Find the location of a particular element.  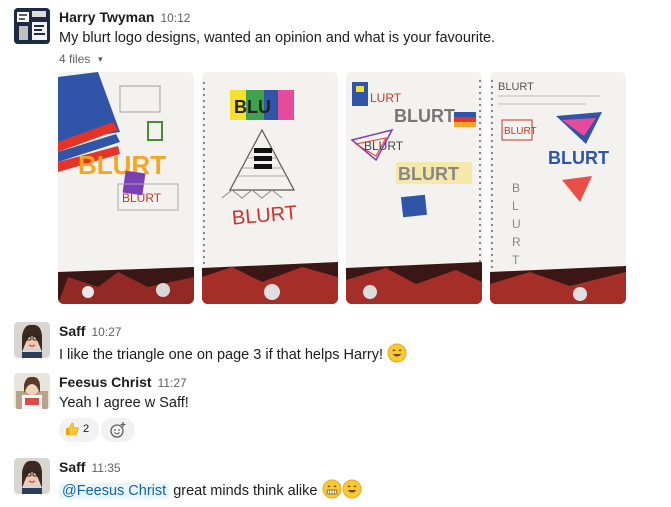

grin-emoji-icon is located at coordinates (332, 489).